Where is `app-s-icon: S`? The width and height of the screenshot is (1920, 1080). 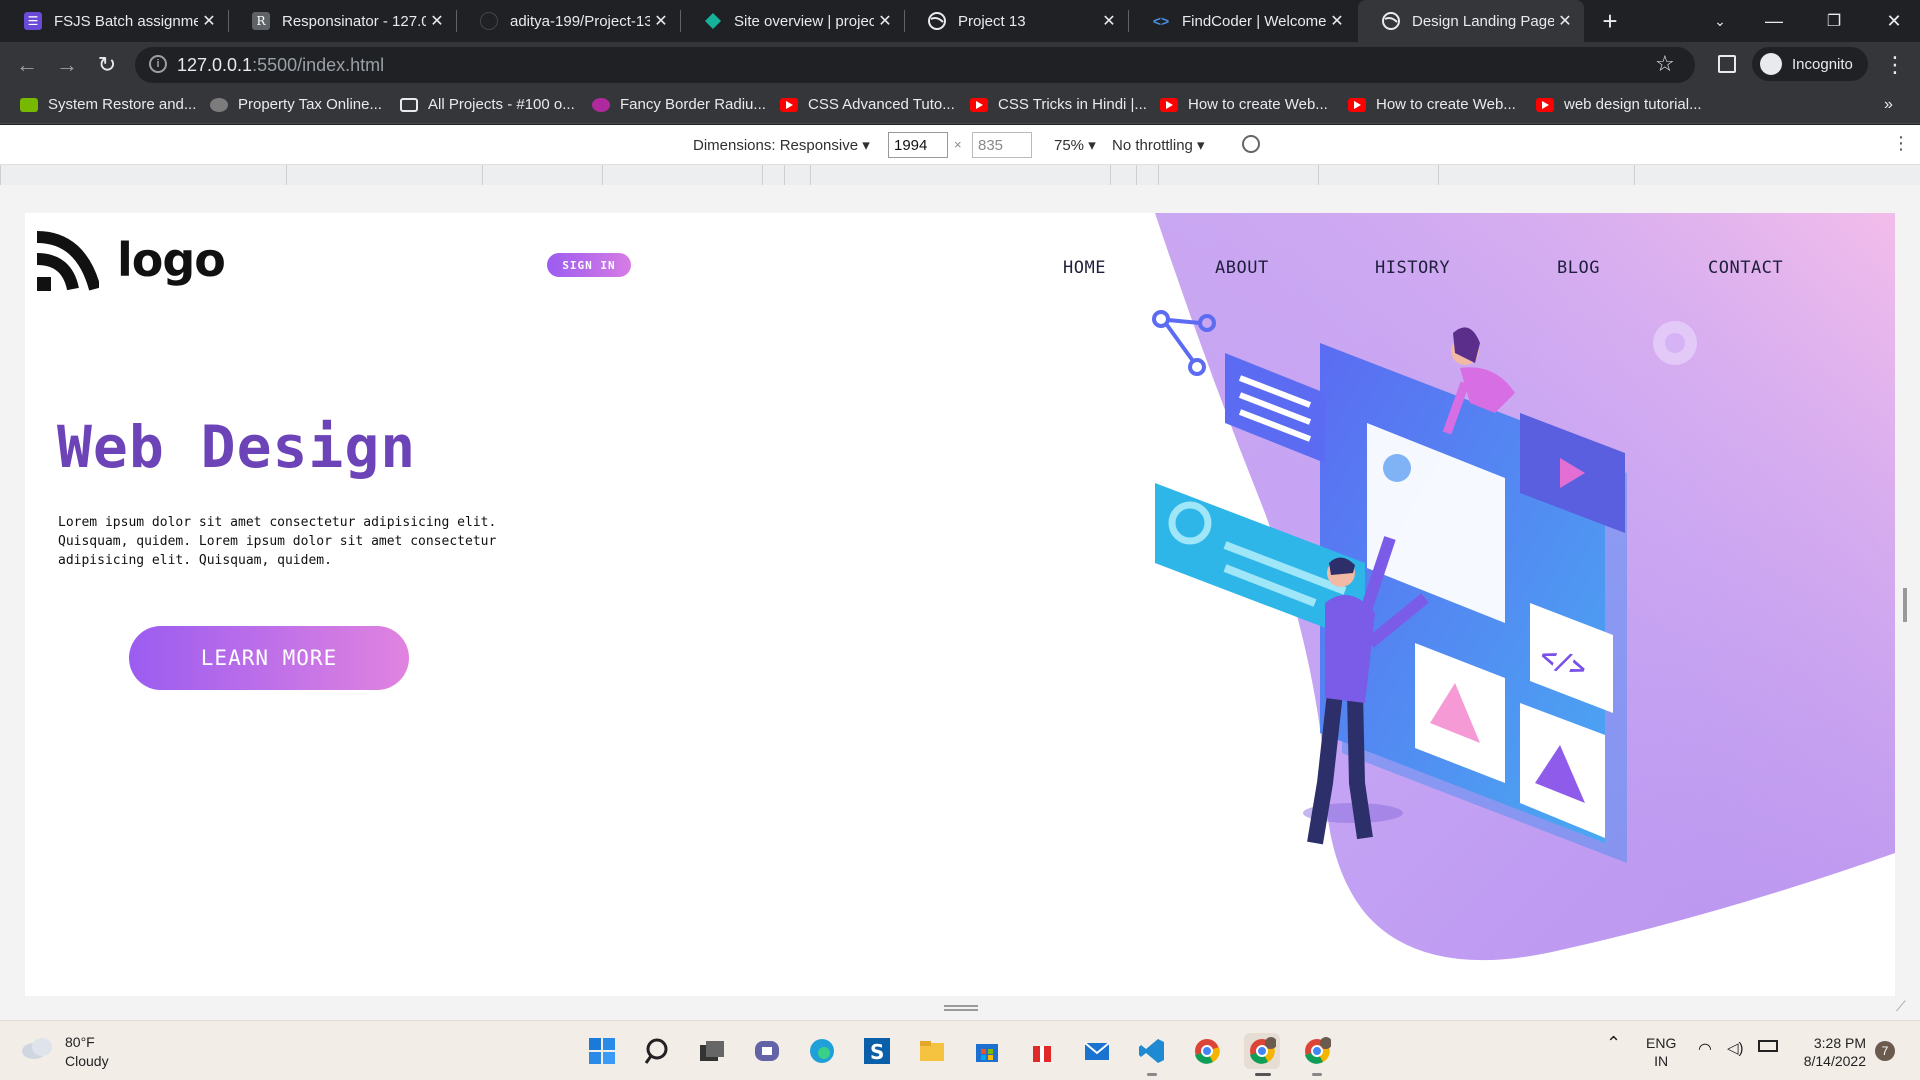 app-s-icon: S is located at coordinates (877, 1051).